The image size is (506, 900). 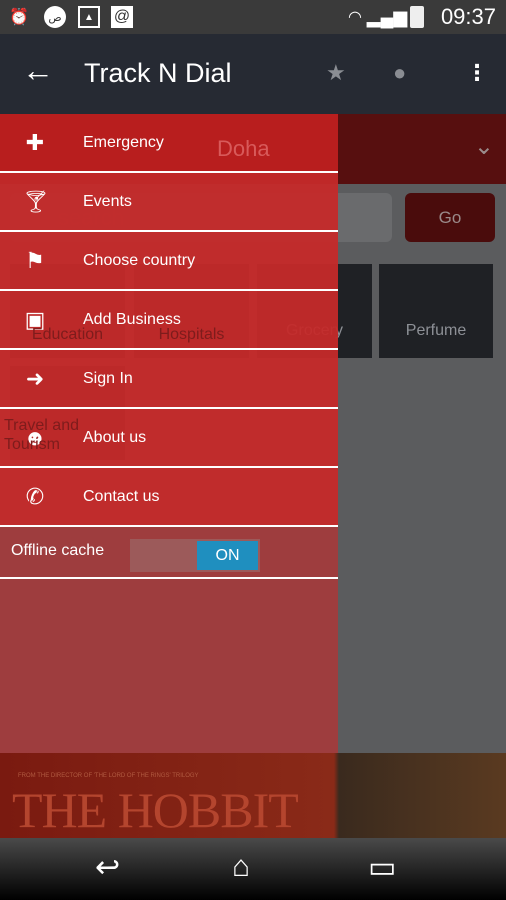 I want to click on drawer-item-choose-country: ⚑ Choose country, so click(x=169, y=261).